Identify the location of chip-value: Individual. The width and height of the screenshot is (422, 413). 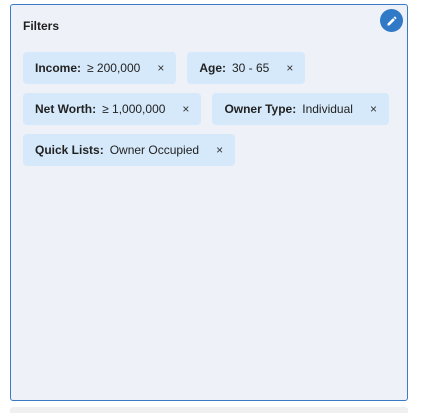
(327, 109).